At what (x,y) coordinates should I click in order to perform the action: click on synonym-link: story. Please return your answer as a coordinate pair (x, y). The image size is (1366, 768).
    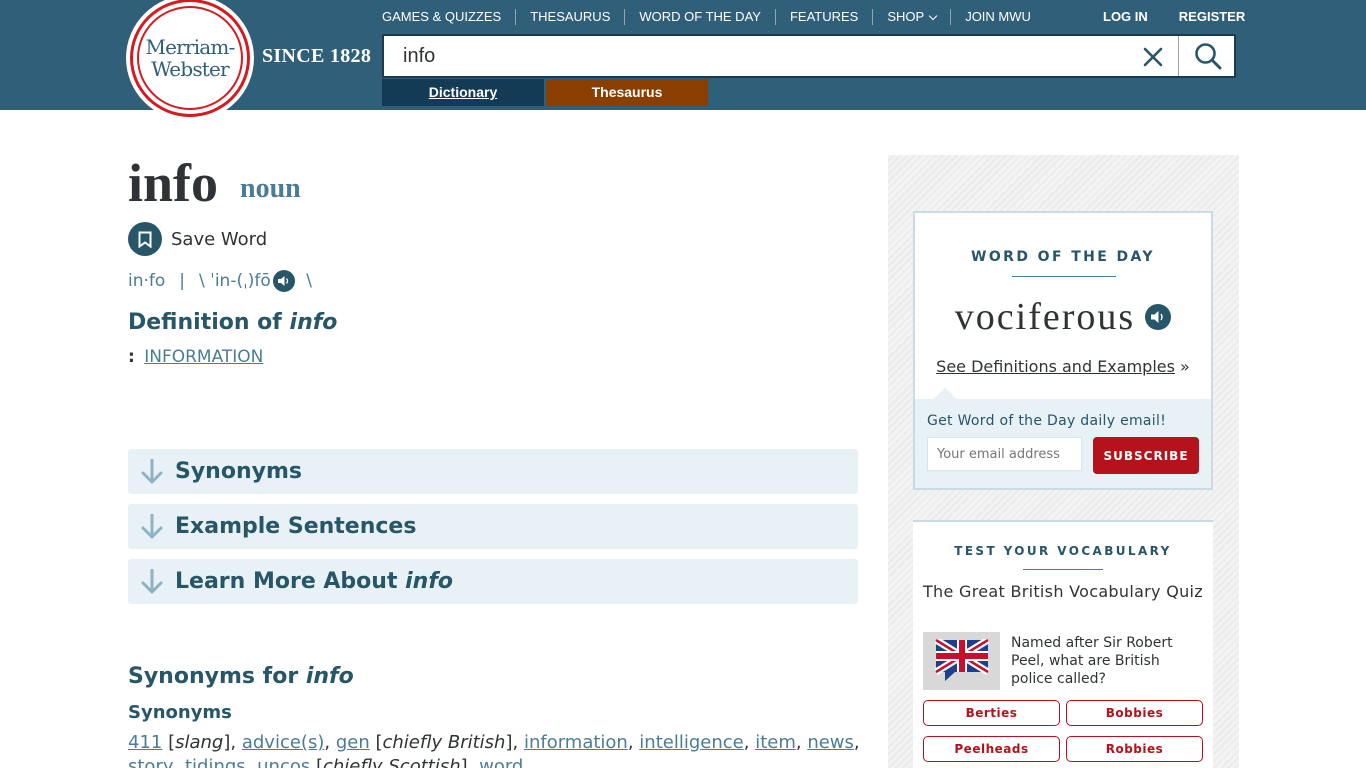
    Looking at the image, I should click on (151, 762).